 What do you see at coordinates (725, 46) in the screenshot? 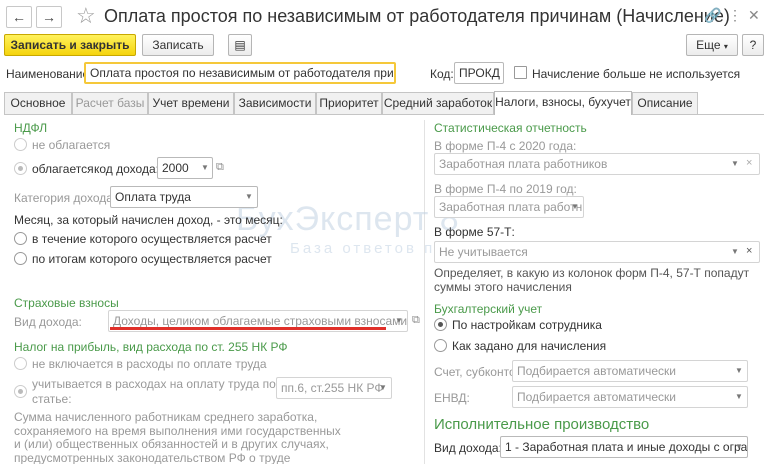
I see `chevron-down-icon: ▾` at bounding box center [725, 46].